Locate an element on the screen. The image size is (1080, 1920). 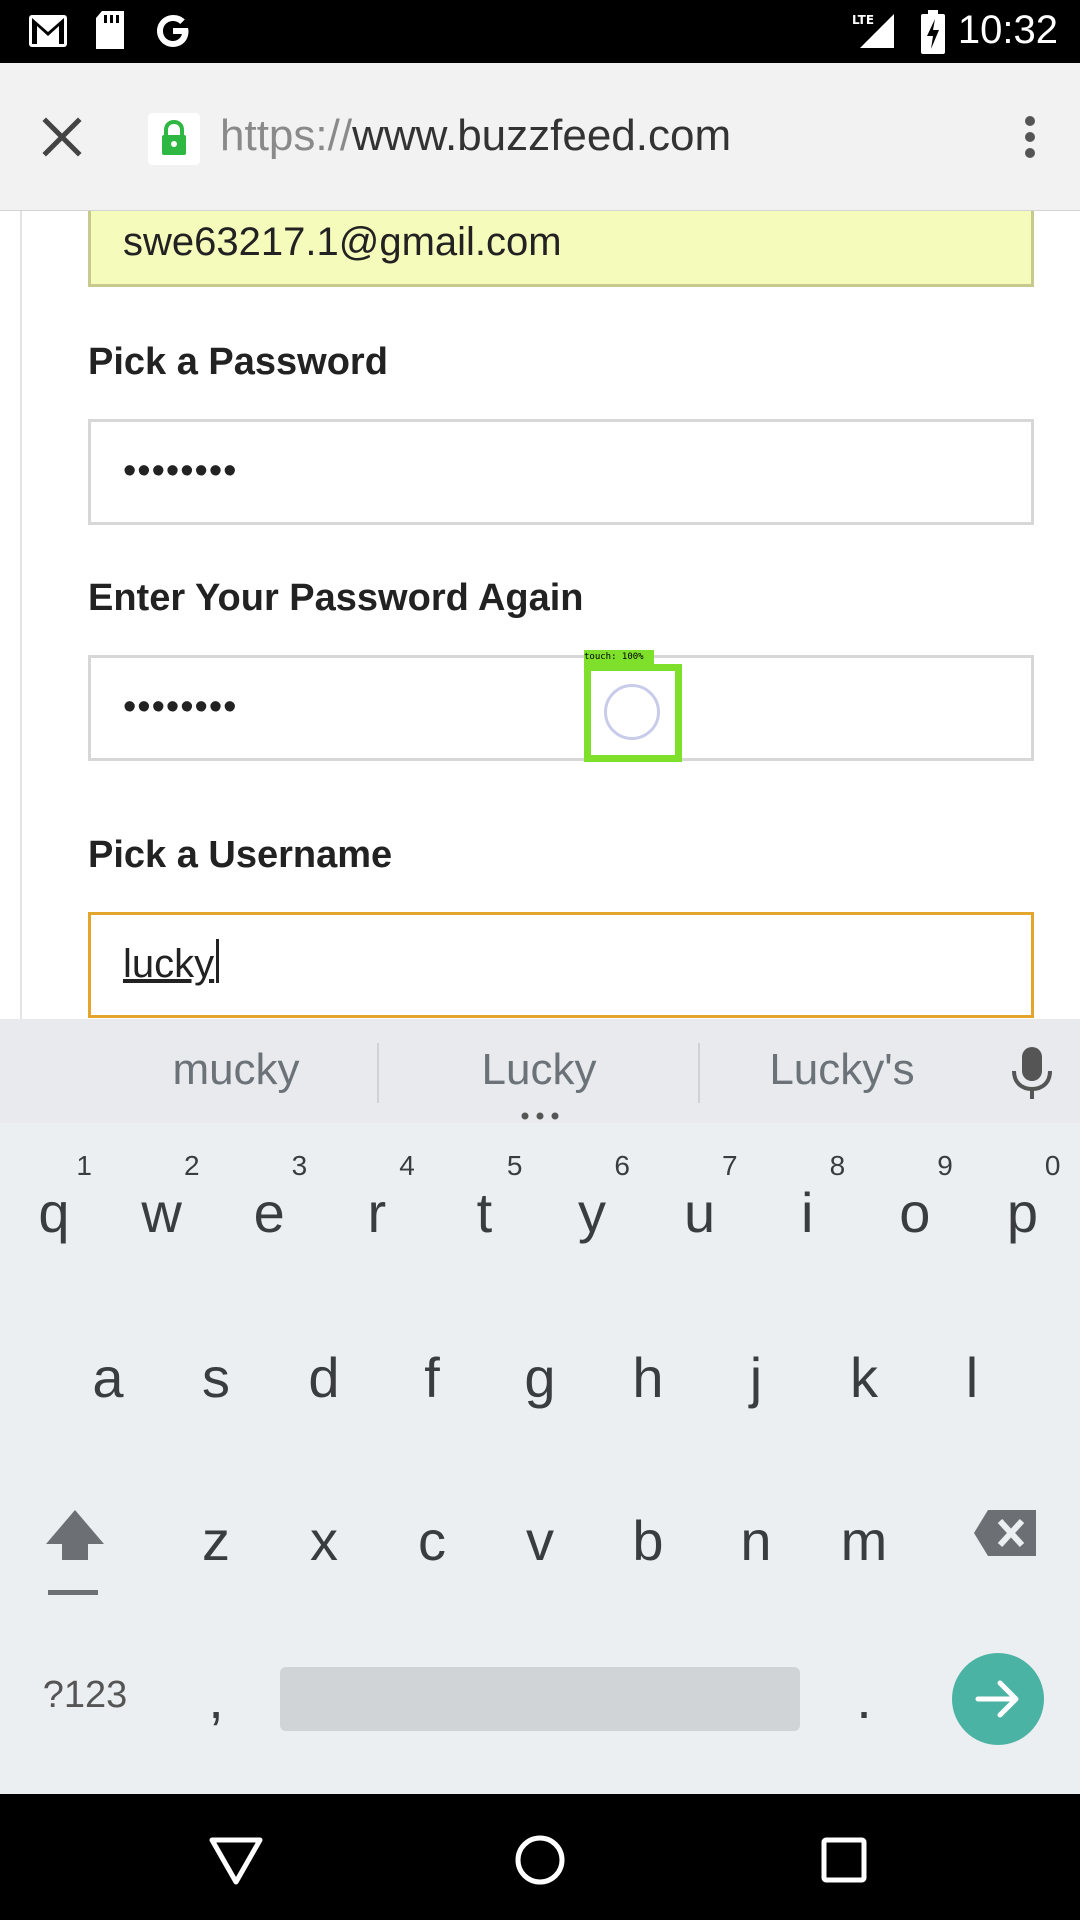
key-w: 2w is located at coordinates (162, 1215).